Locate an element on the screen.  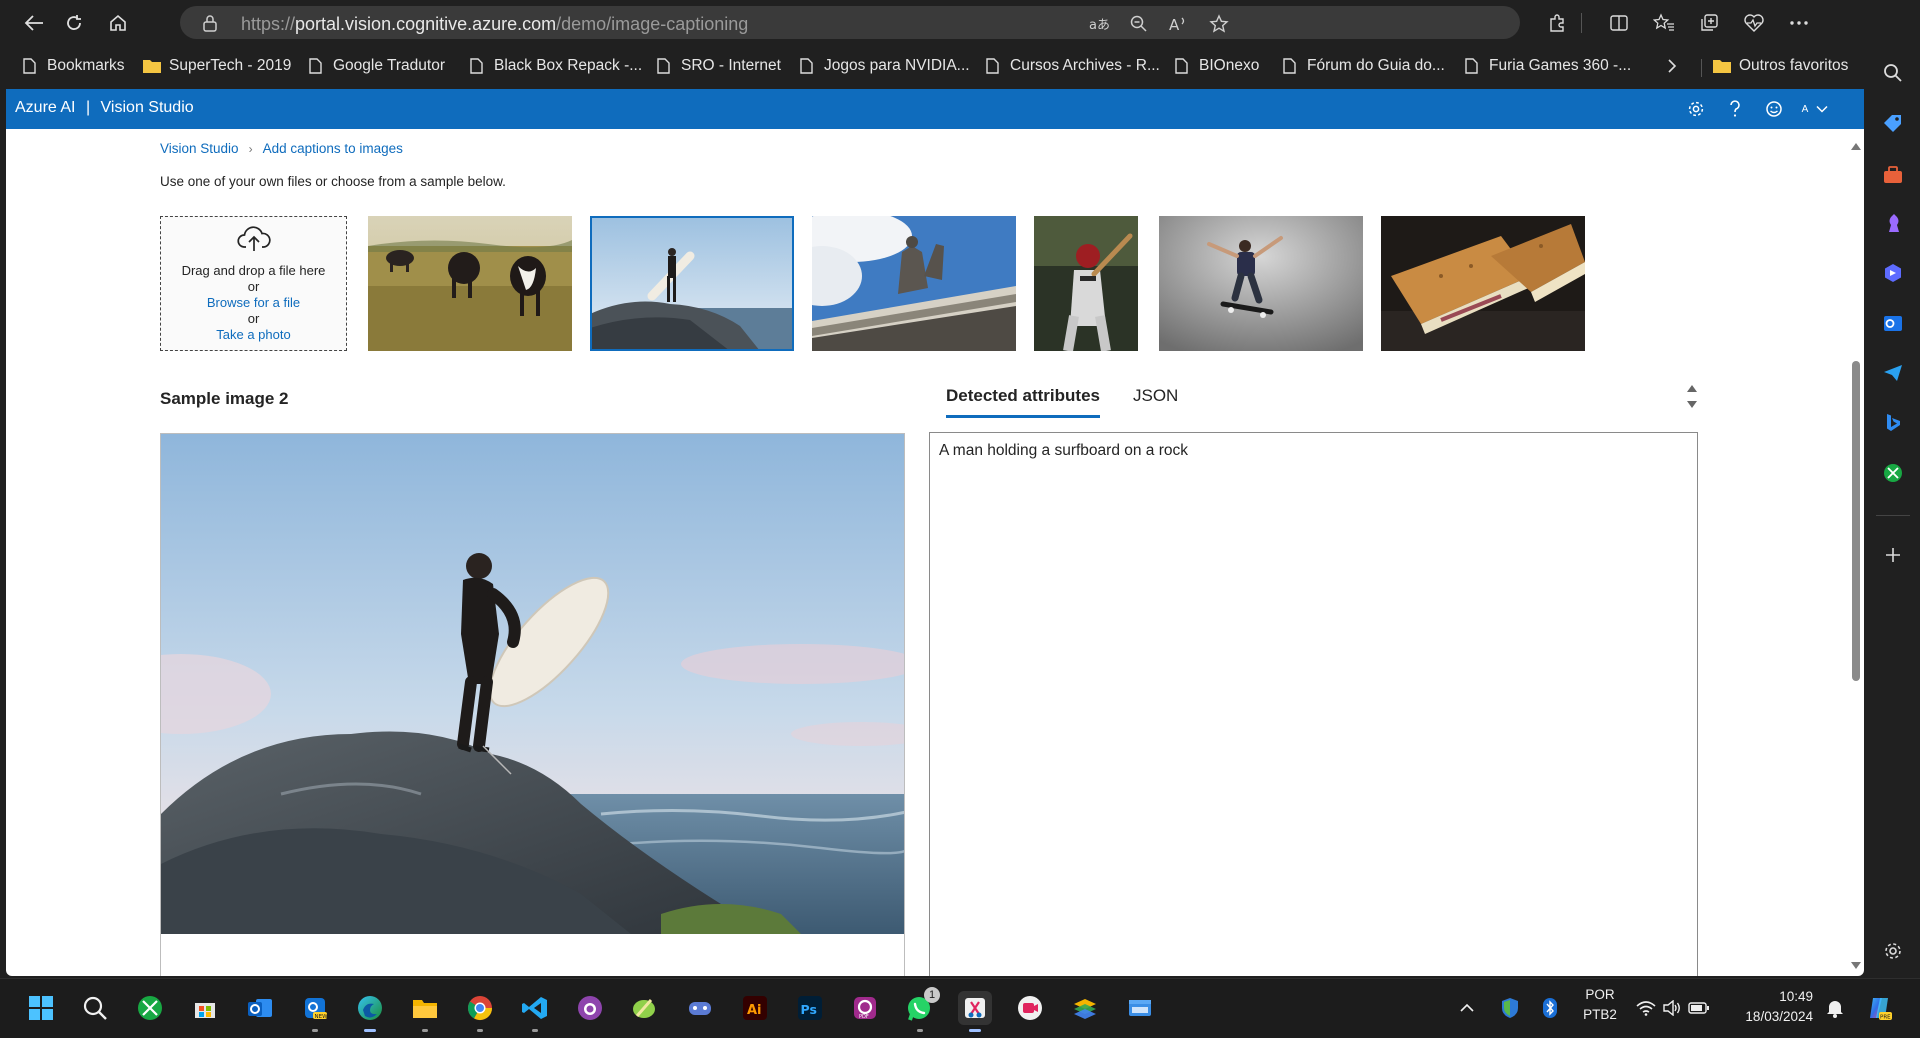
scrollbar-thumb is located at coordinates (1856, 521).